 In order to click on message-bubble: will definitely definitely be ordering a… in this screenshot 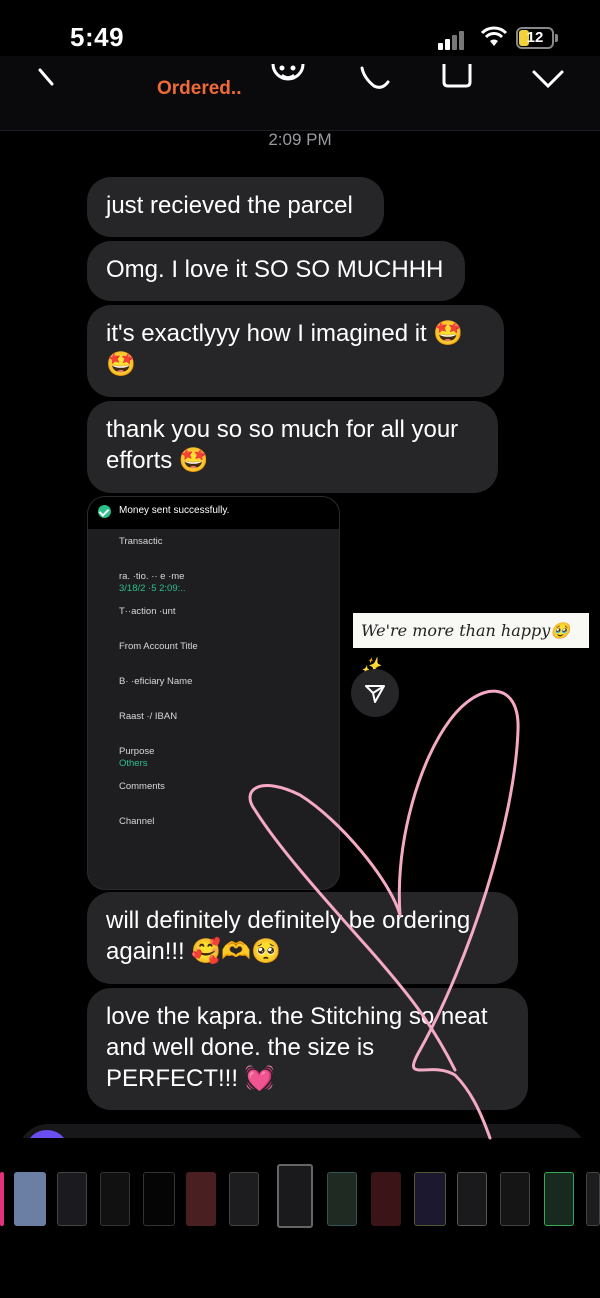, I will do `click(302, 938)`.